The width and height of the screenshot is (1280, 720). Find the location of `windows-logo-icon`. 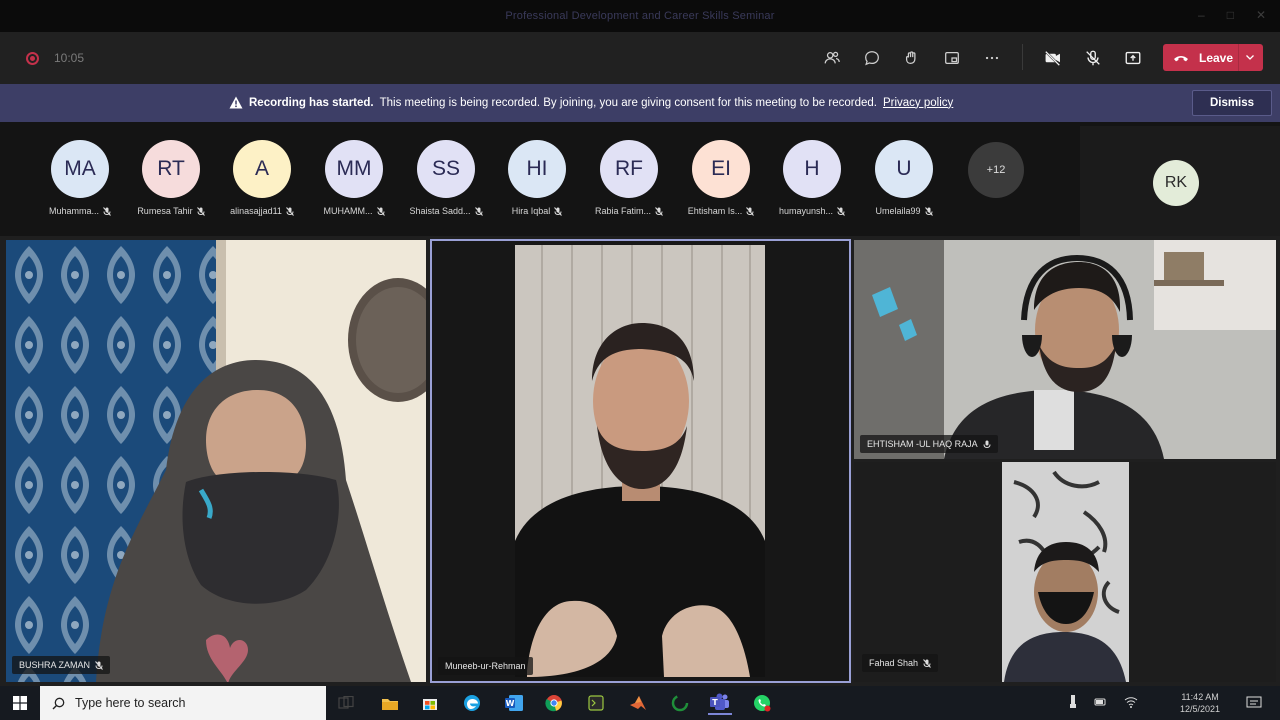

windows-logo-icon is located at coordinates (20, 703).